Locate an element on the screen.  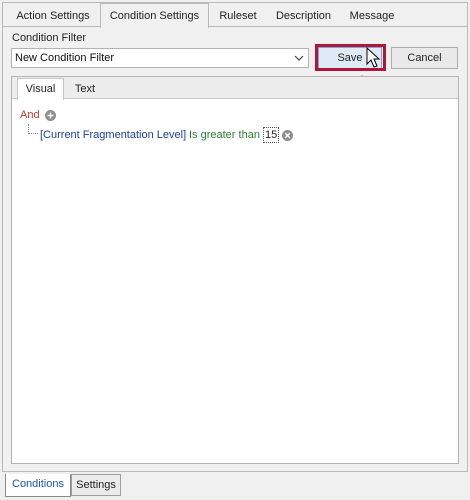
tree-connector is located at coordinates (33, 129).